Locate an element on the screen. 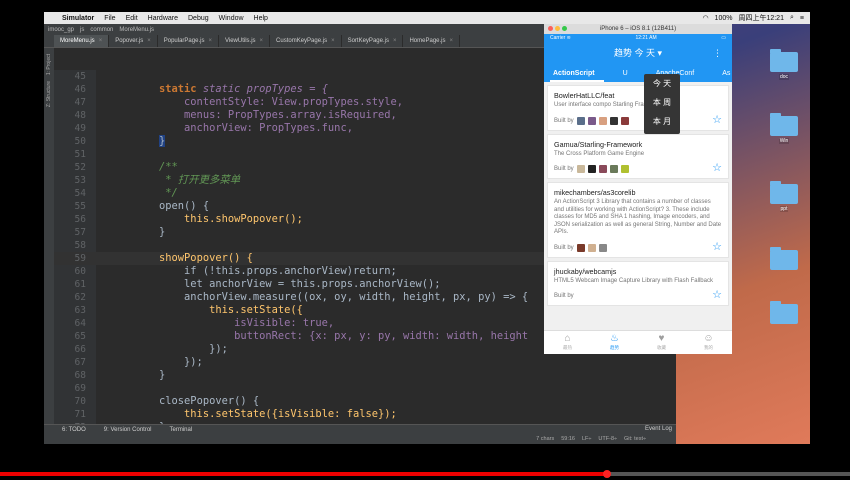 This screenshot has height=480, width=850. menu-item-today: 今 天 is located at coordinates (662, 83).